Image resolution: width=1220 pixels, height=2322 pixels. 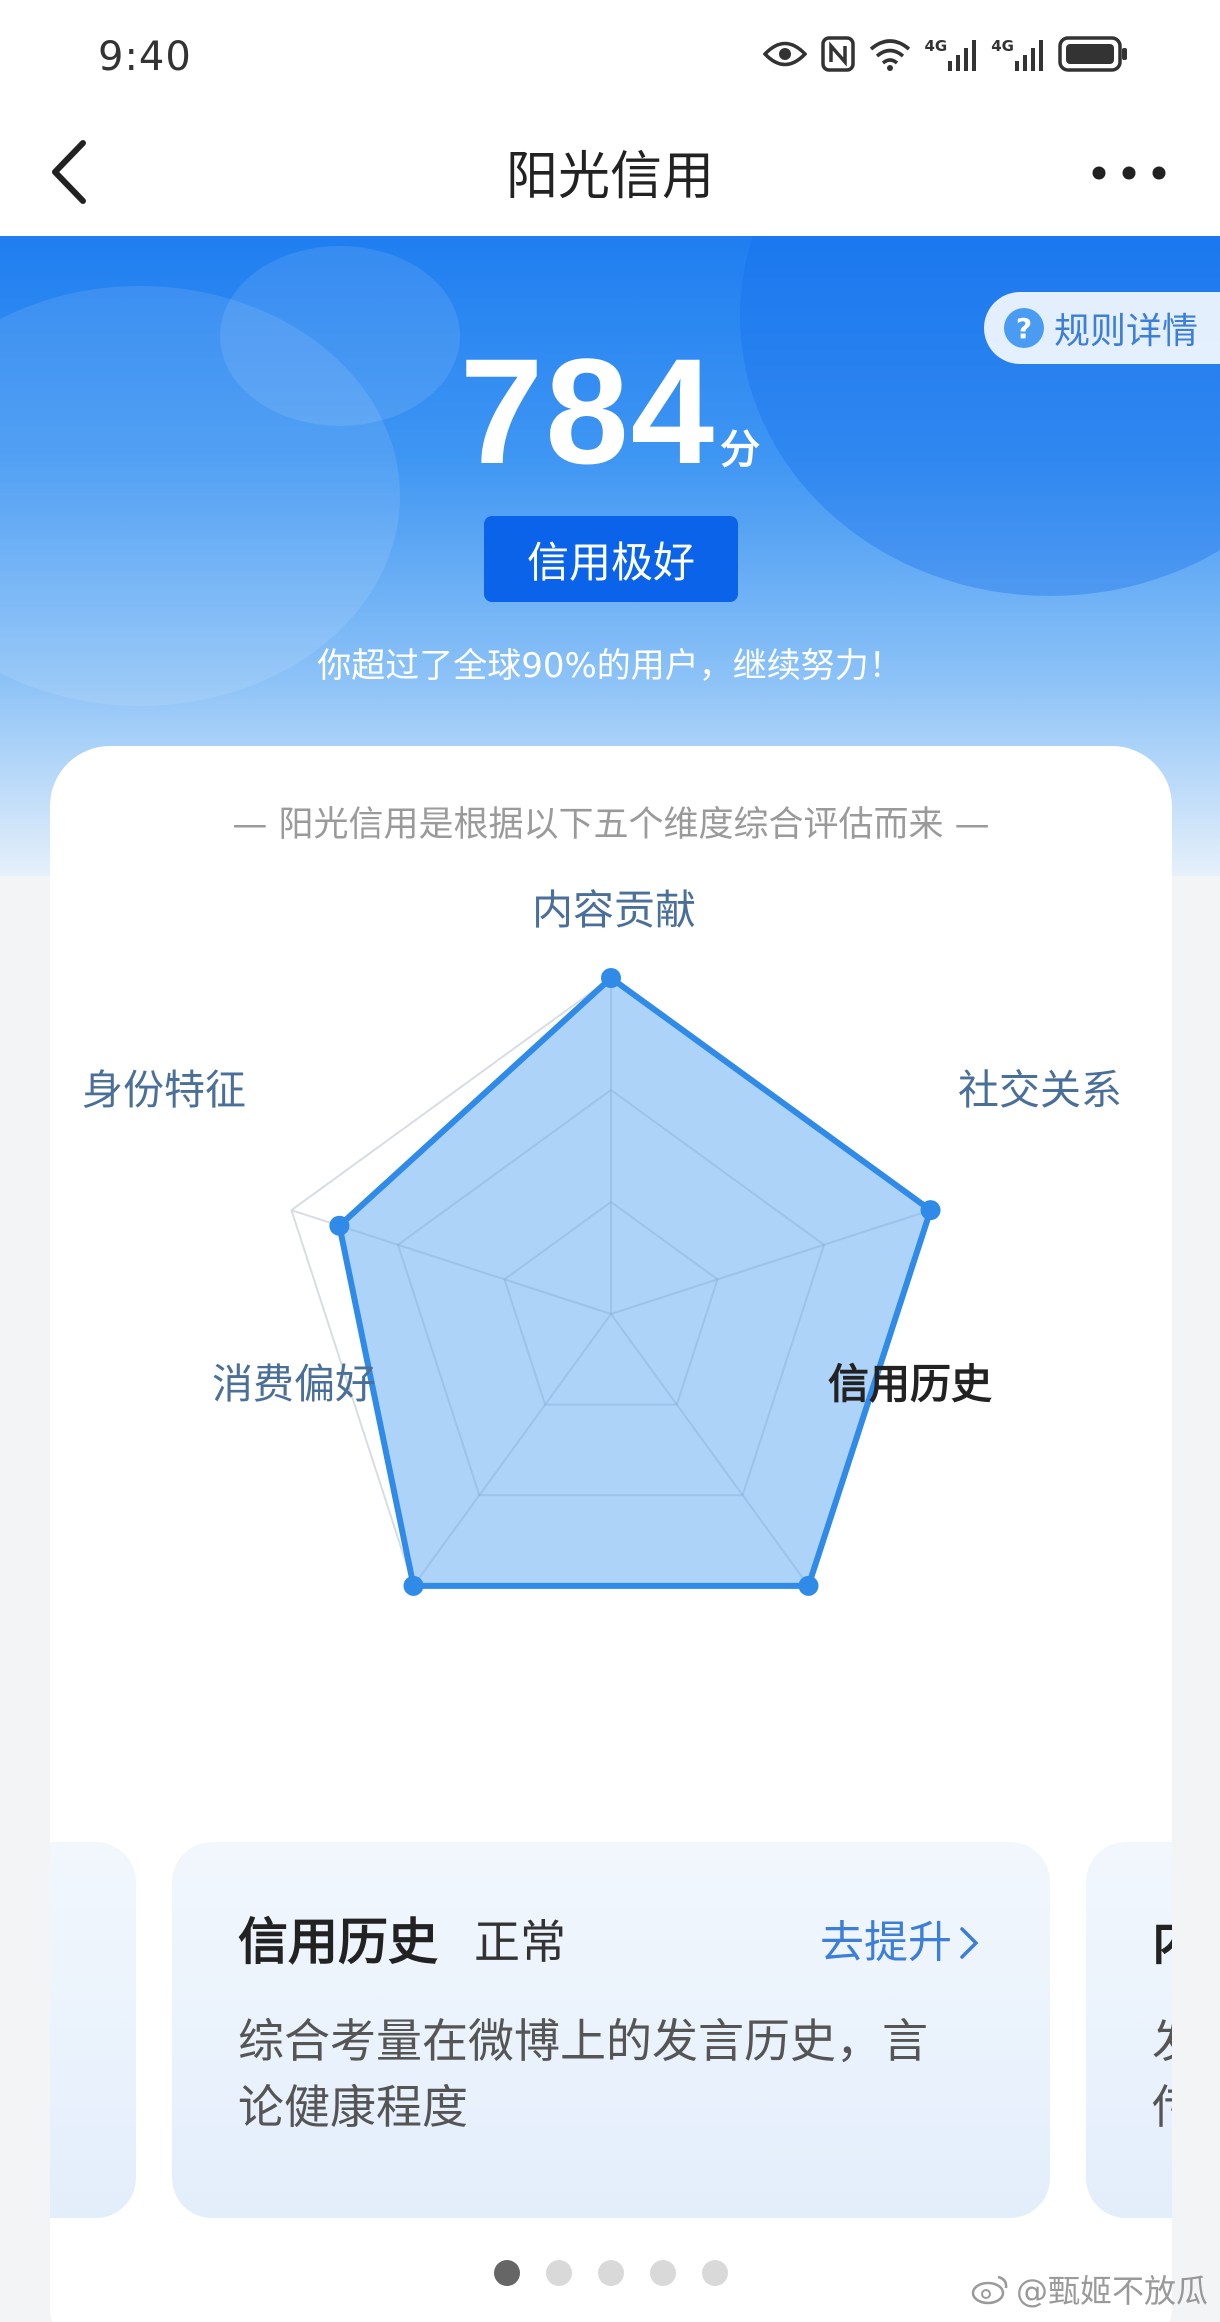 I want to click on axis-label-credit-history: 信用历史, so click(x=910, y=1380).